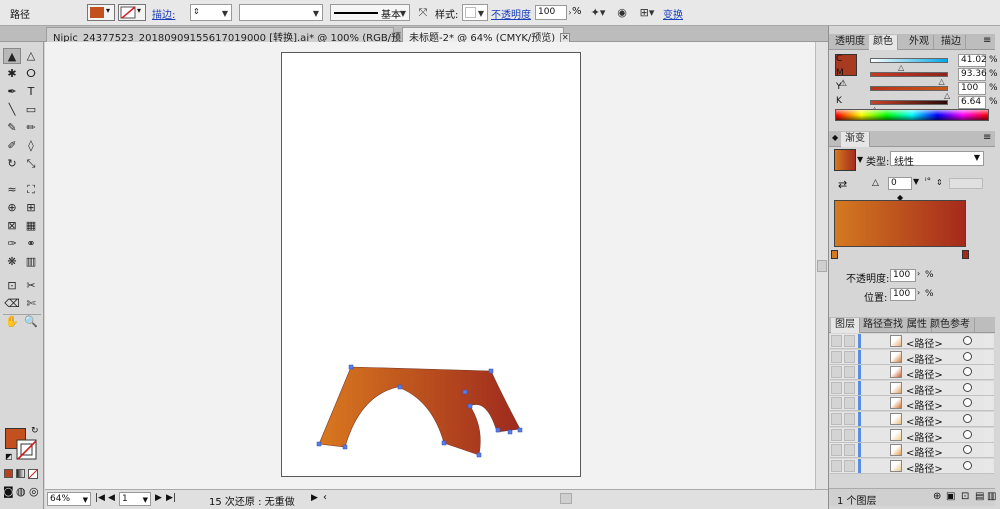 The width and height of the screenshot is (1000, 509). What do you see at coordinates (842, 184) in the screenshot?
I see `reverse-gradient-icon: ⇄` at bounding box center [842, 184].